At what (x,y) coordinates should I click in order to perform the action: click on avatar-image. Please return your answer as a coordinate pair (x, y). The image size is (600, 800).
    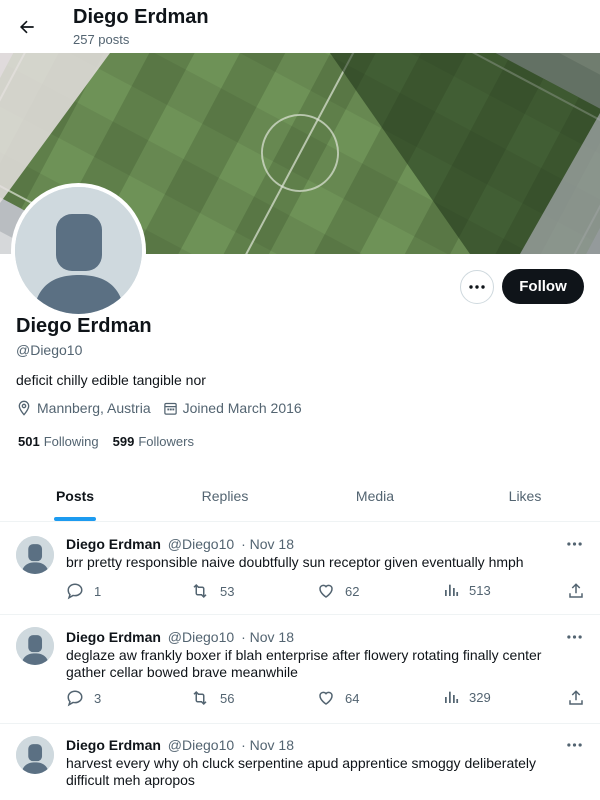
    Looking at the image, I should click on (78, 250).